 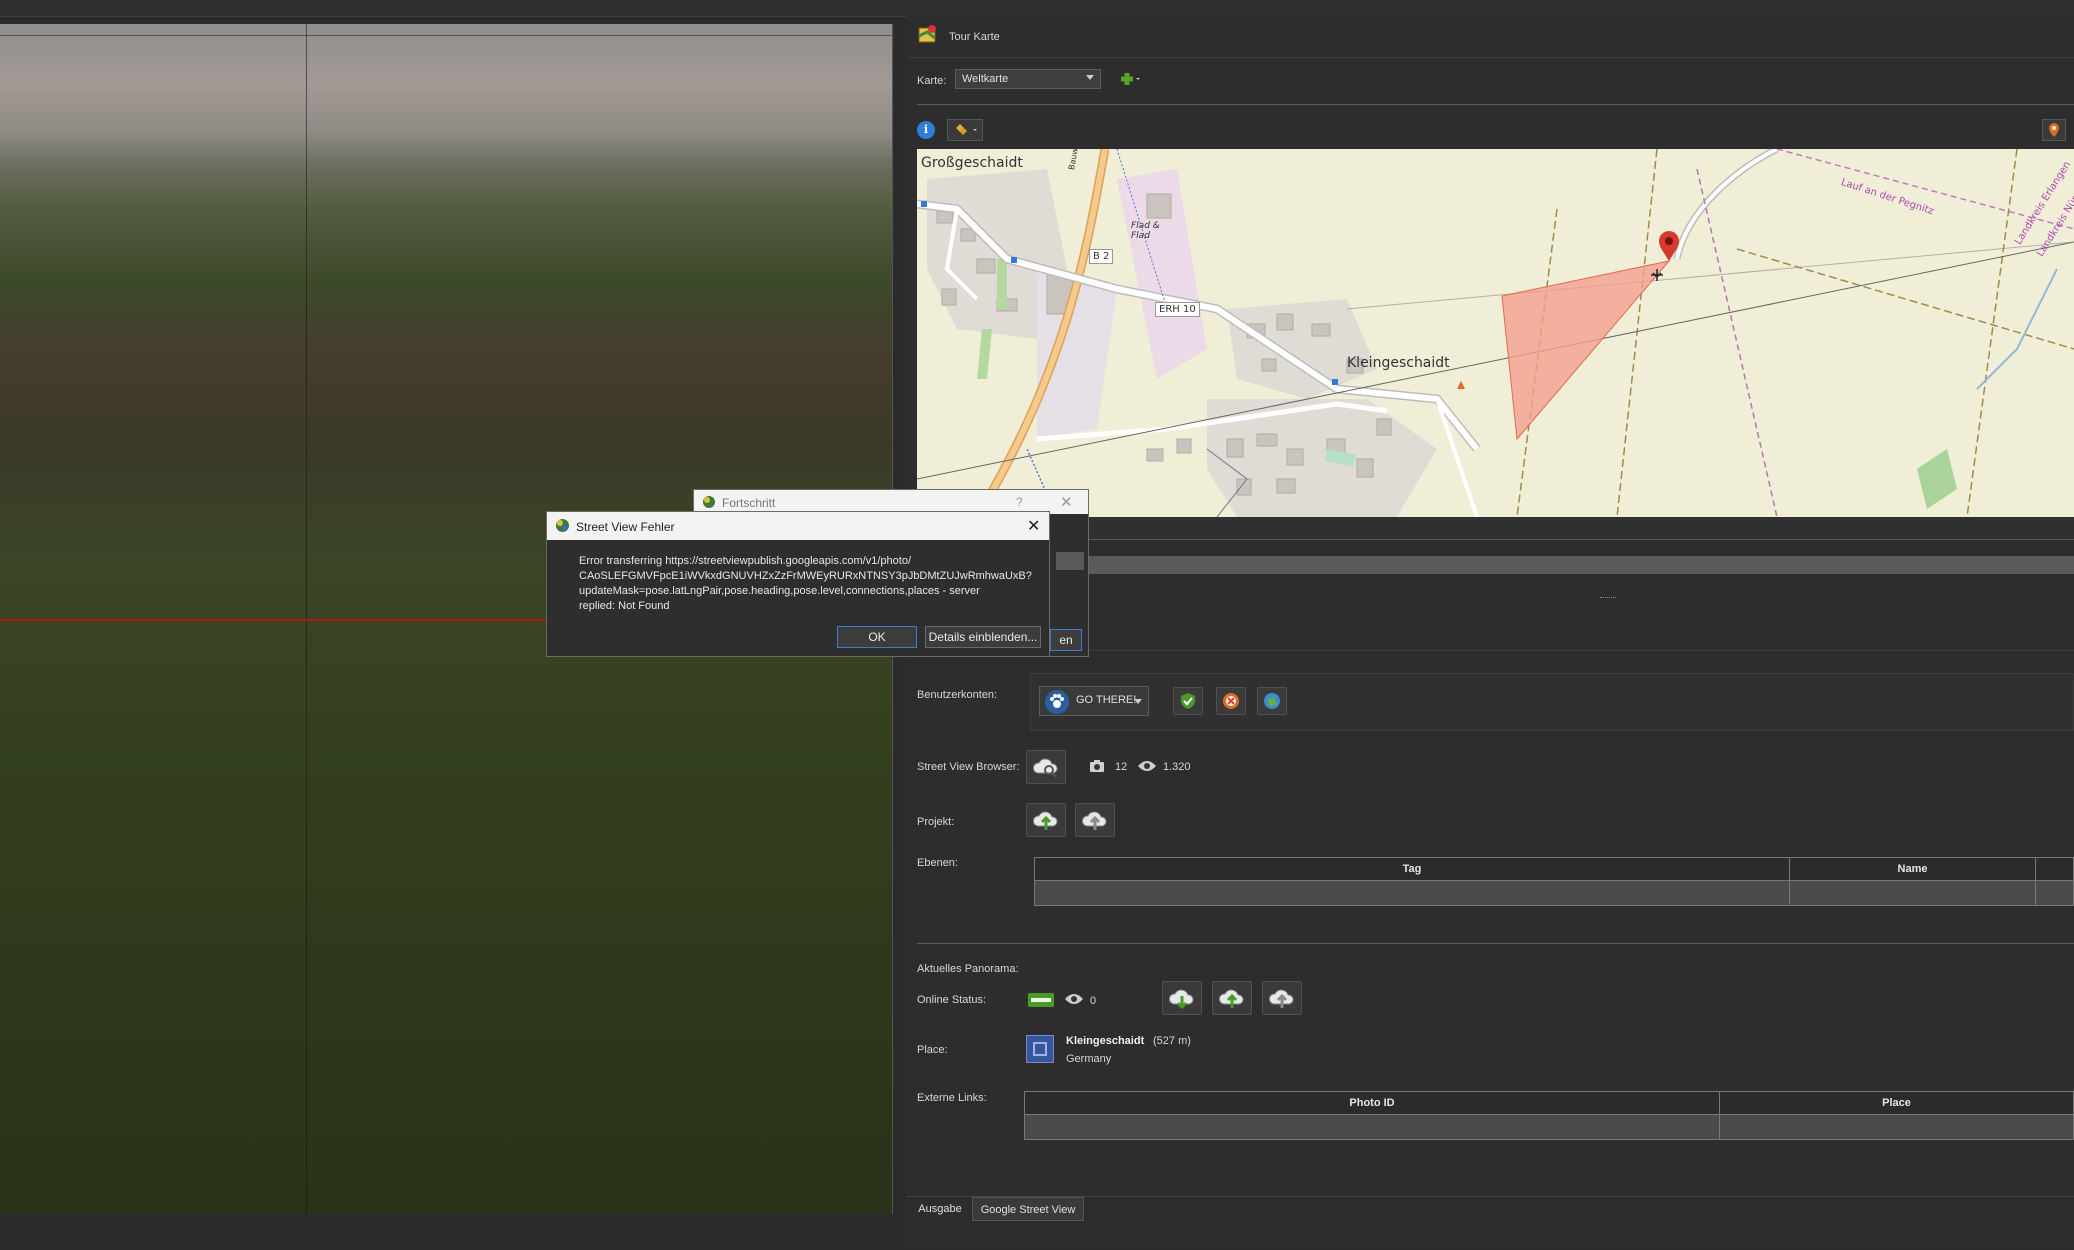 I want to click on cloud-download-icon, so click(x=1181, y=999).